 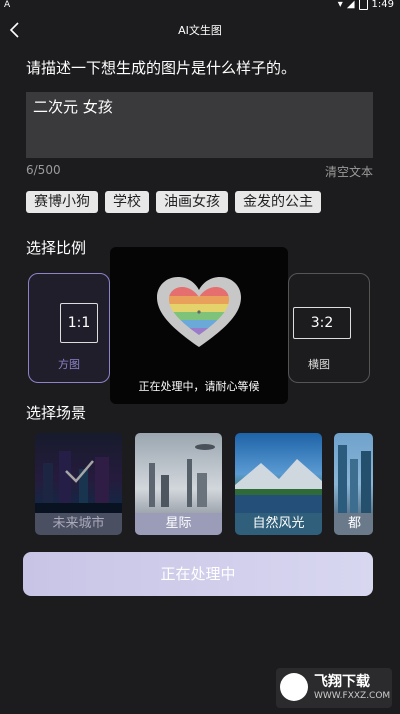 I want to click on logo-icon, so click(x=294, y=687).